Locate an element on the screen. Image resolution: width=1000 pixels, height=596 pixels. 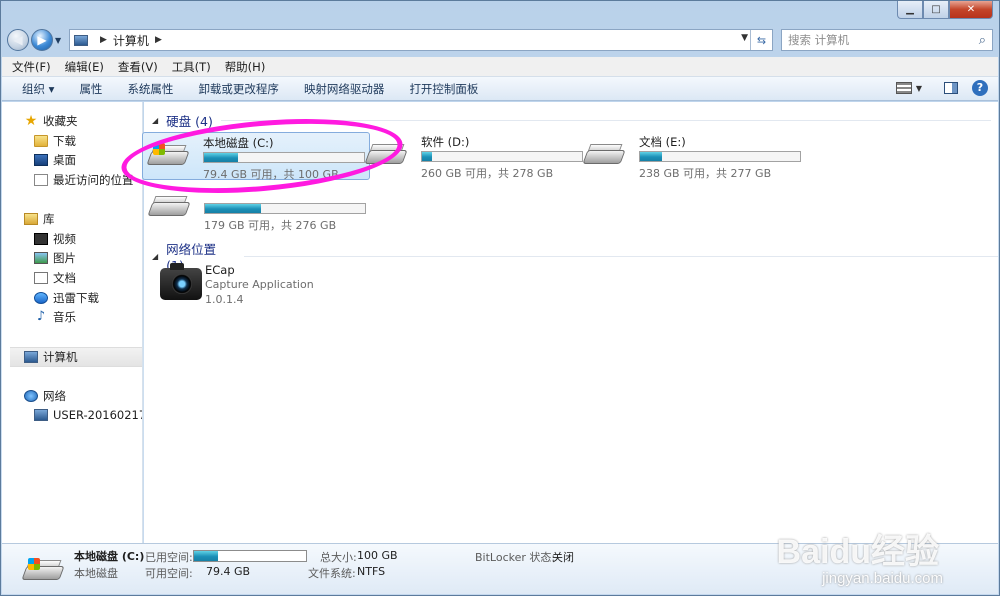
minimize-button: ▁ is located at coordinates (910, 10).